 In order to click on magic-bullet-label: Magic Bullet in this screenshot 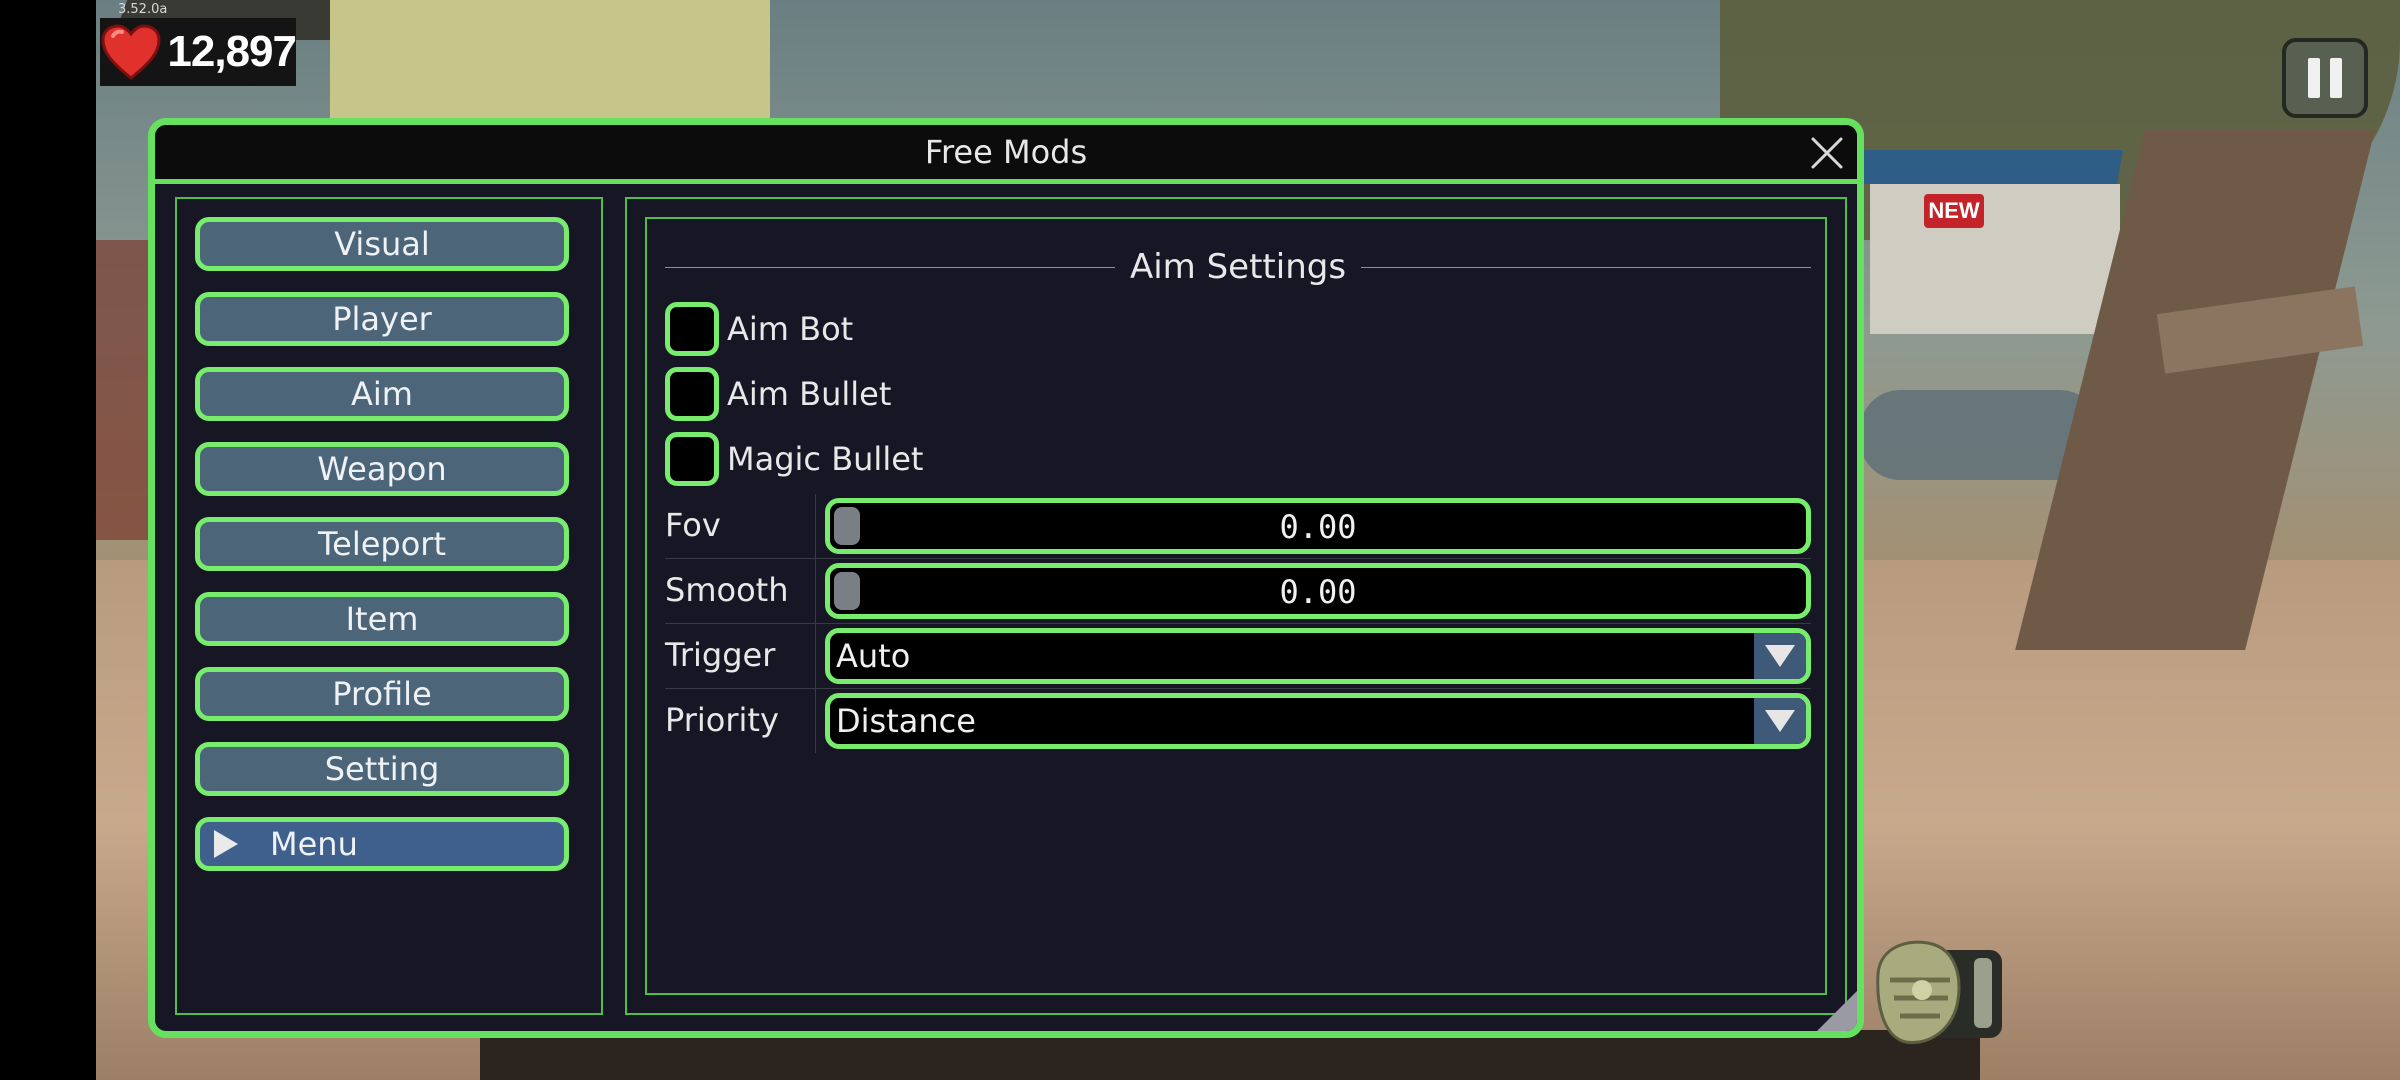, I will do `click(825, 459)`.